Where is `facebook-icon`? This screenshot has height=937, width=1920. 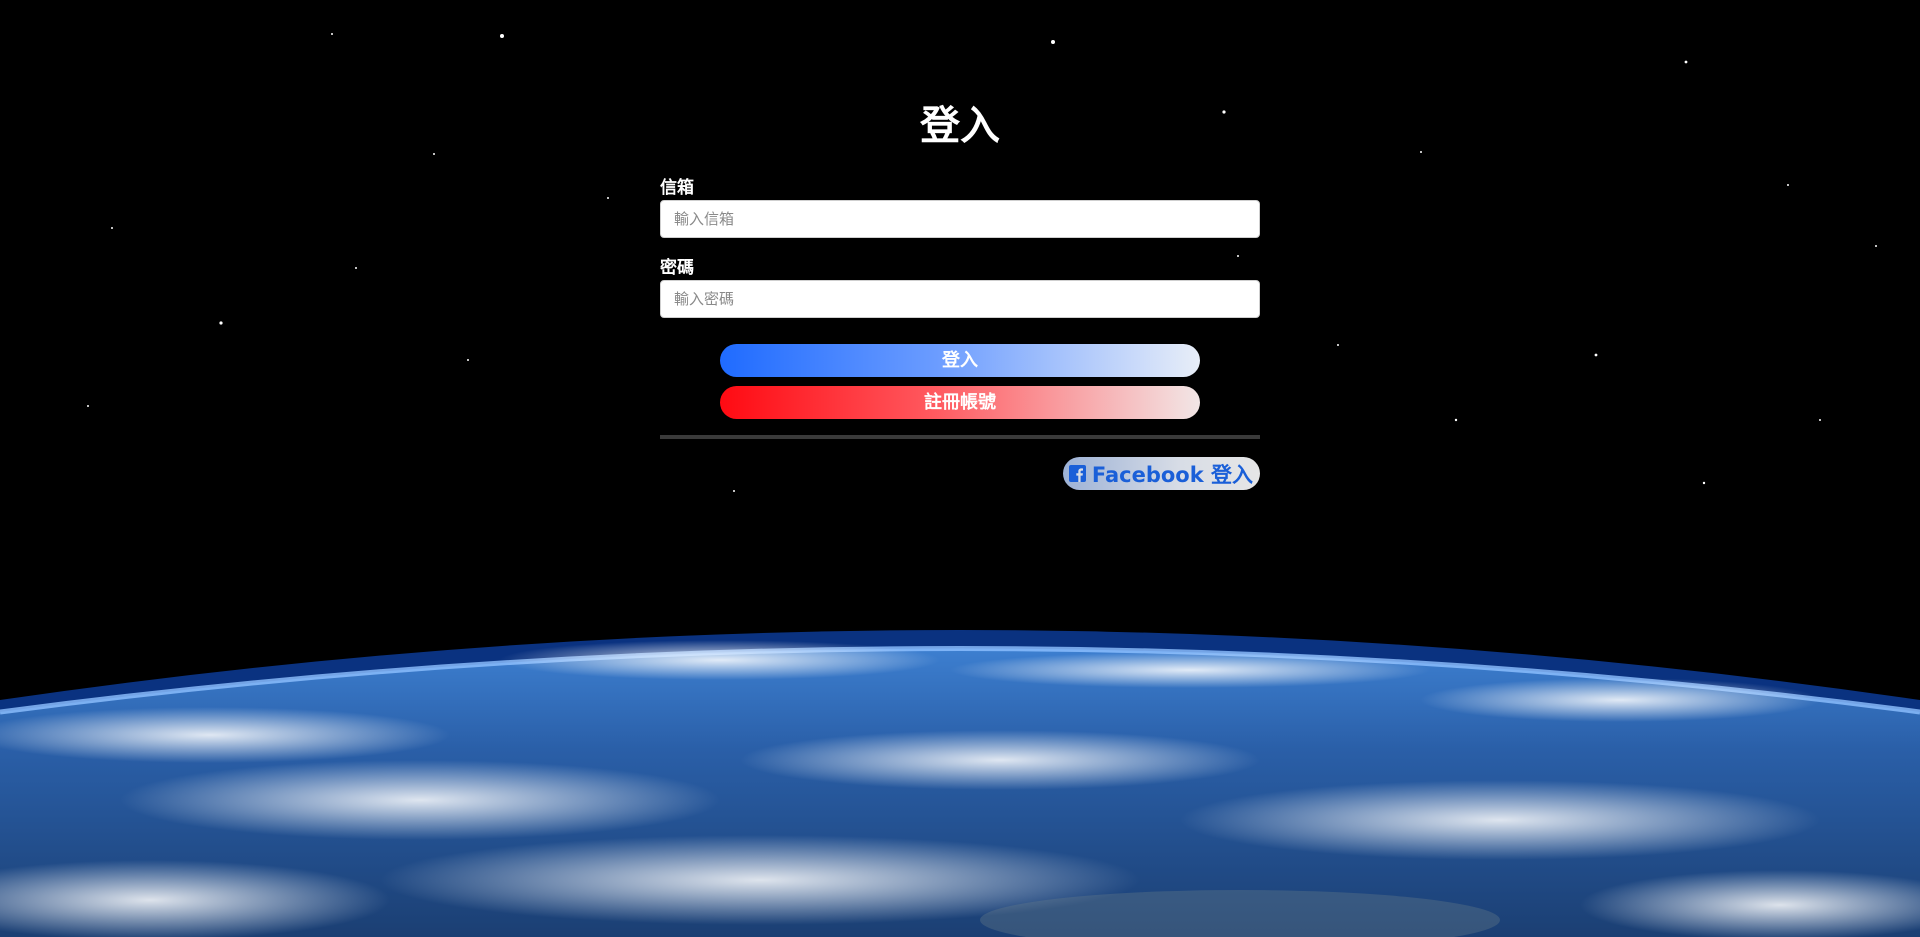
facebook-icon is located at coordinates (1077, 473).